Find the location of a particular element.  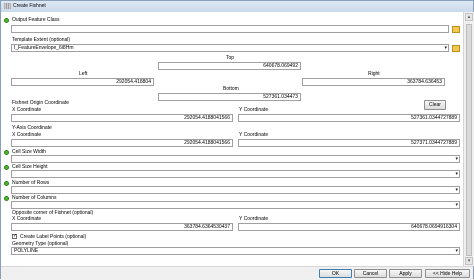

origin-y-input: 527361.0344727889 is located at coordinates (349, 118).